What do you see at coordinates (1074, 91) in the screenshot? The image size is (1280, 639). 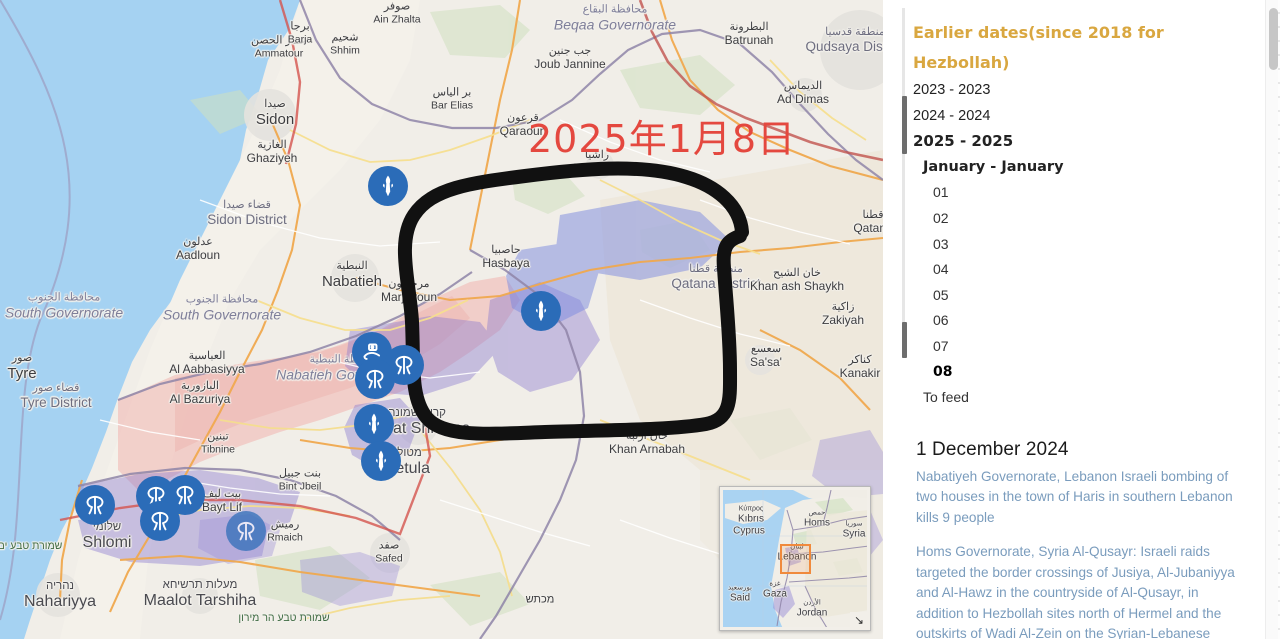 I see `date-year-row: 2023 - 2023` at bounding box center [1074, 91].